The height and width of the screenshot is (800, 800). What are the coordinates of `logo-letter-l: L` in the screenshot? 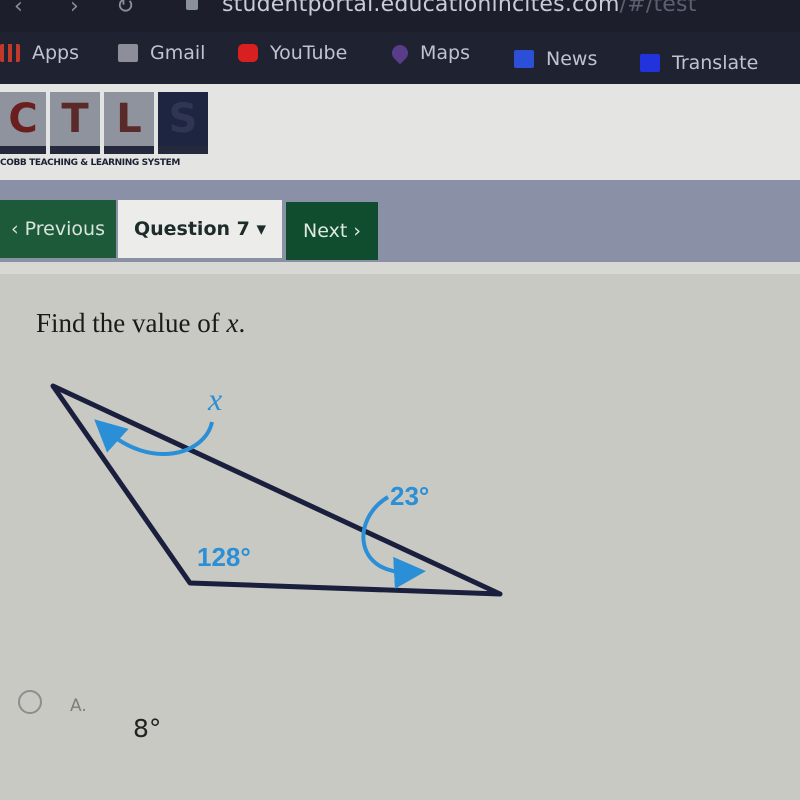 It's located at (129, 123).